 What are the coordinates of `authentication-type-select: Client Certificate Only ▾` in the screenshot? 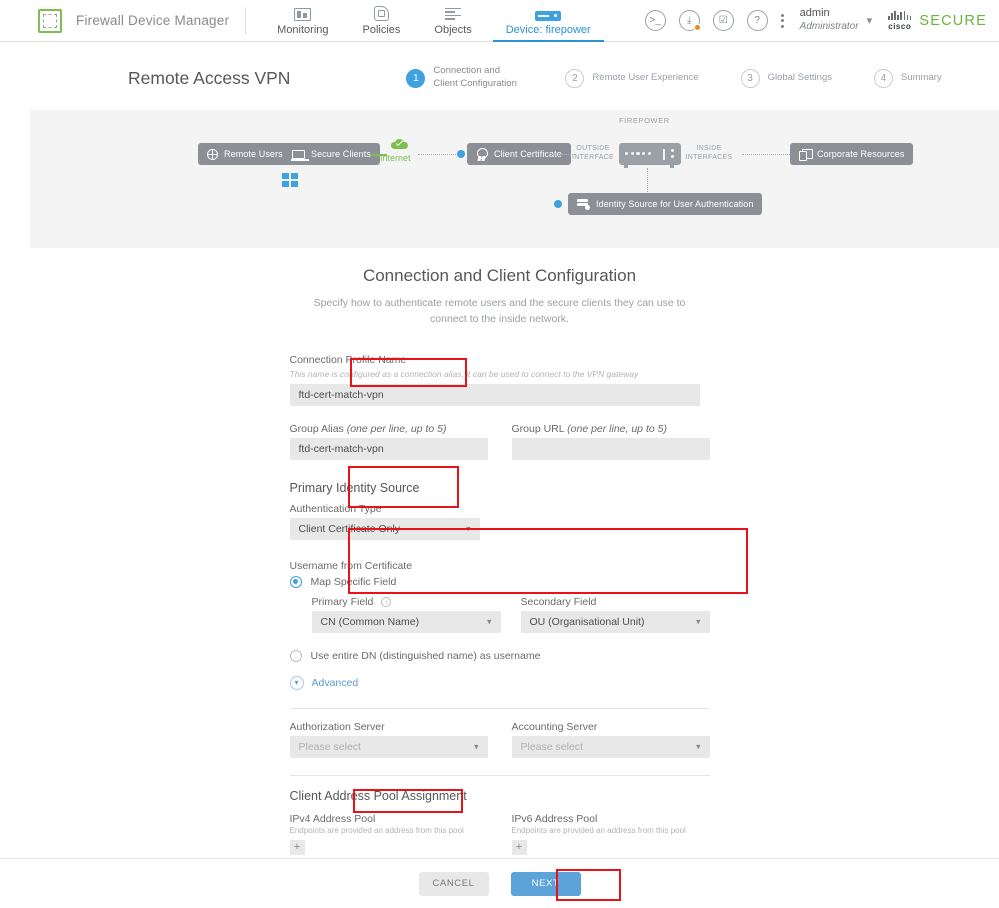 It's located at (384, 528).